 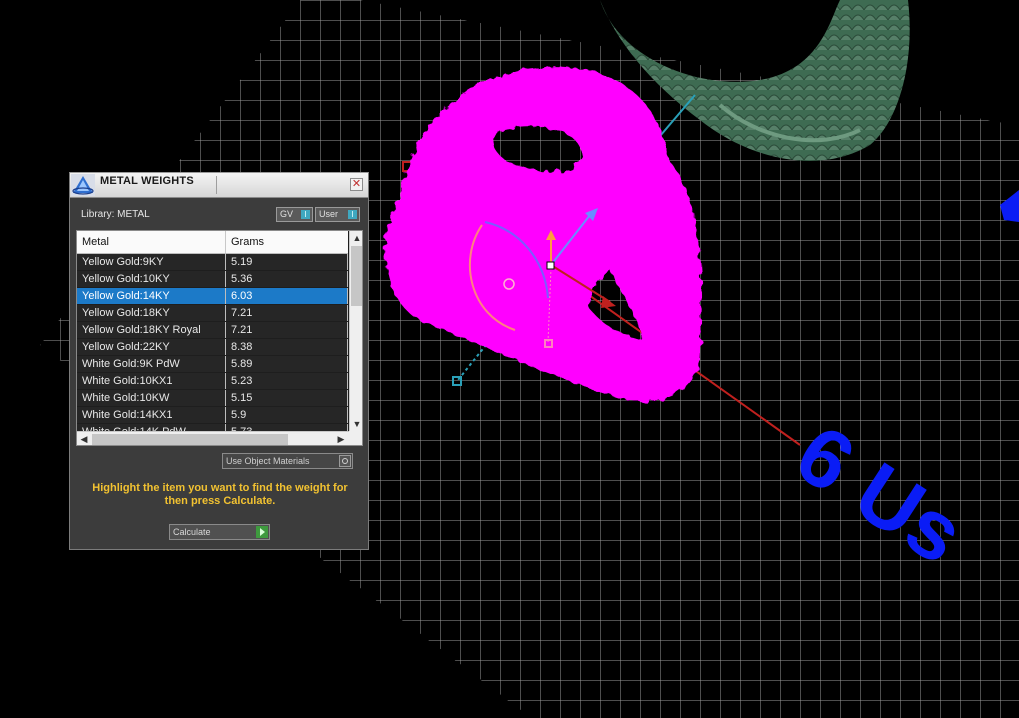 I want to click on grams-cell: 5.36, so click(x=287, y=279).